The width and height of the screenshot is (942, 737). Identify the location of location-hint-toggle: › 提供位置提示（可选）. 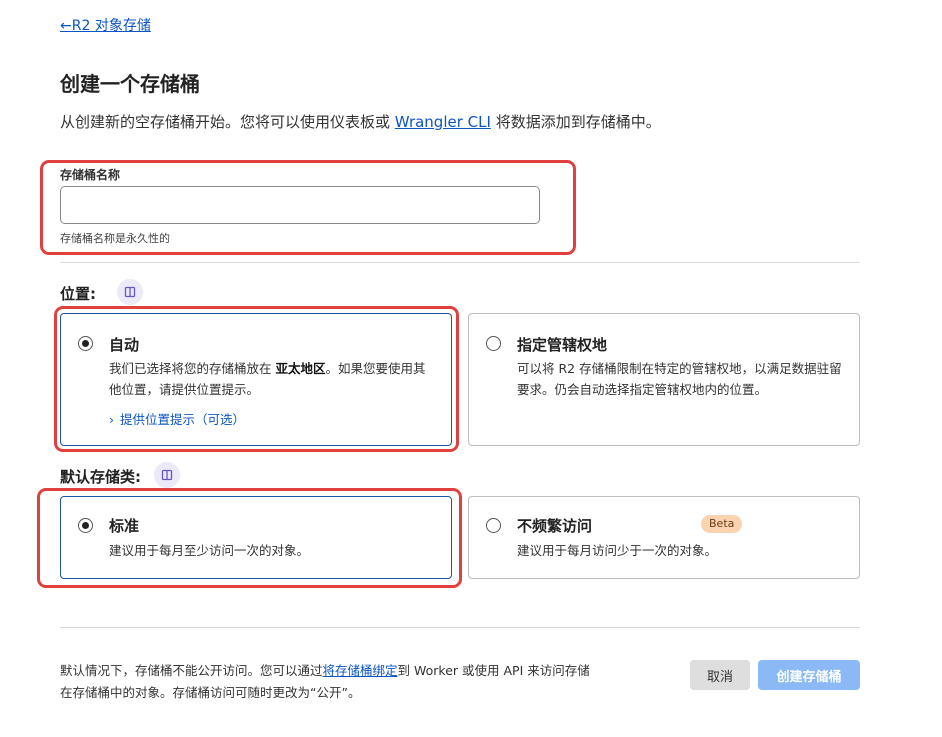
(177, 418).